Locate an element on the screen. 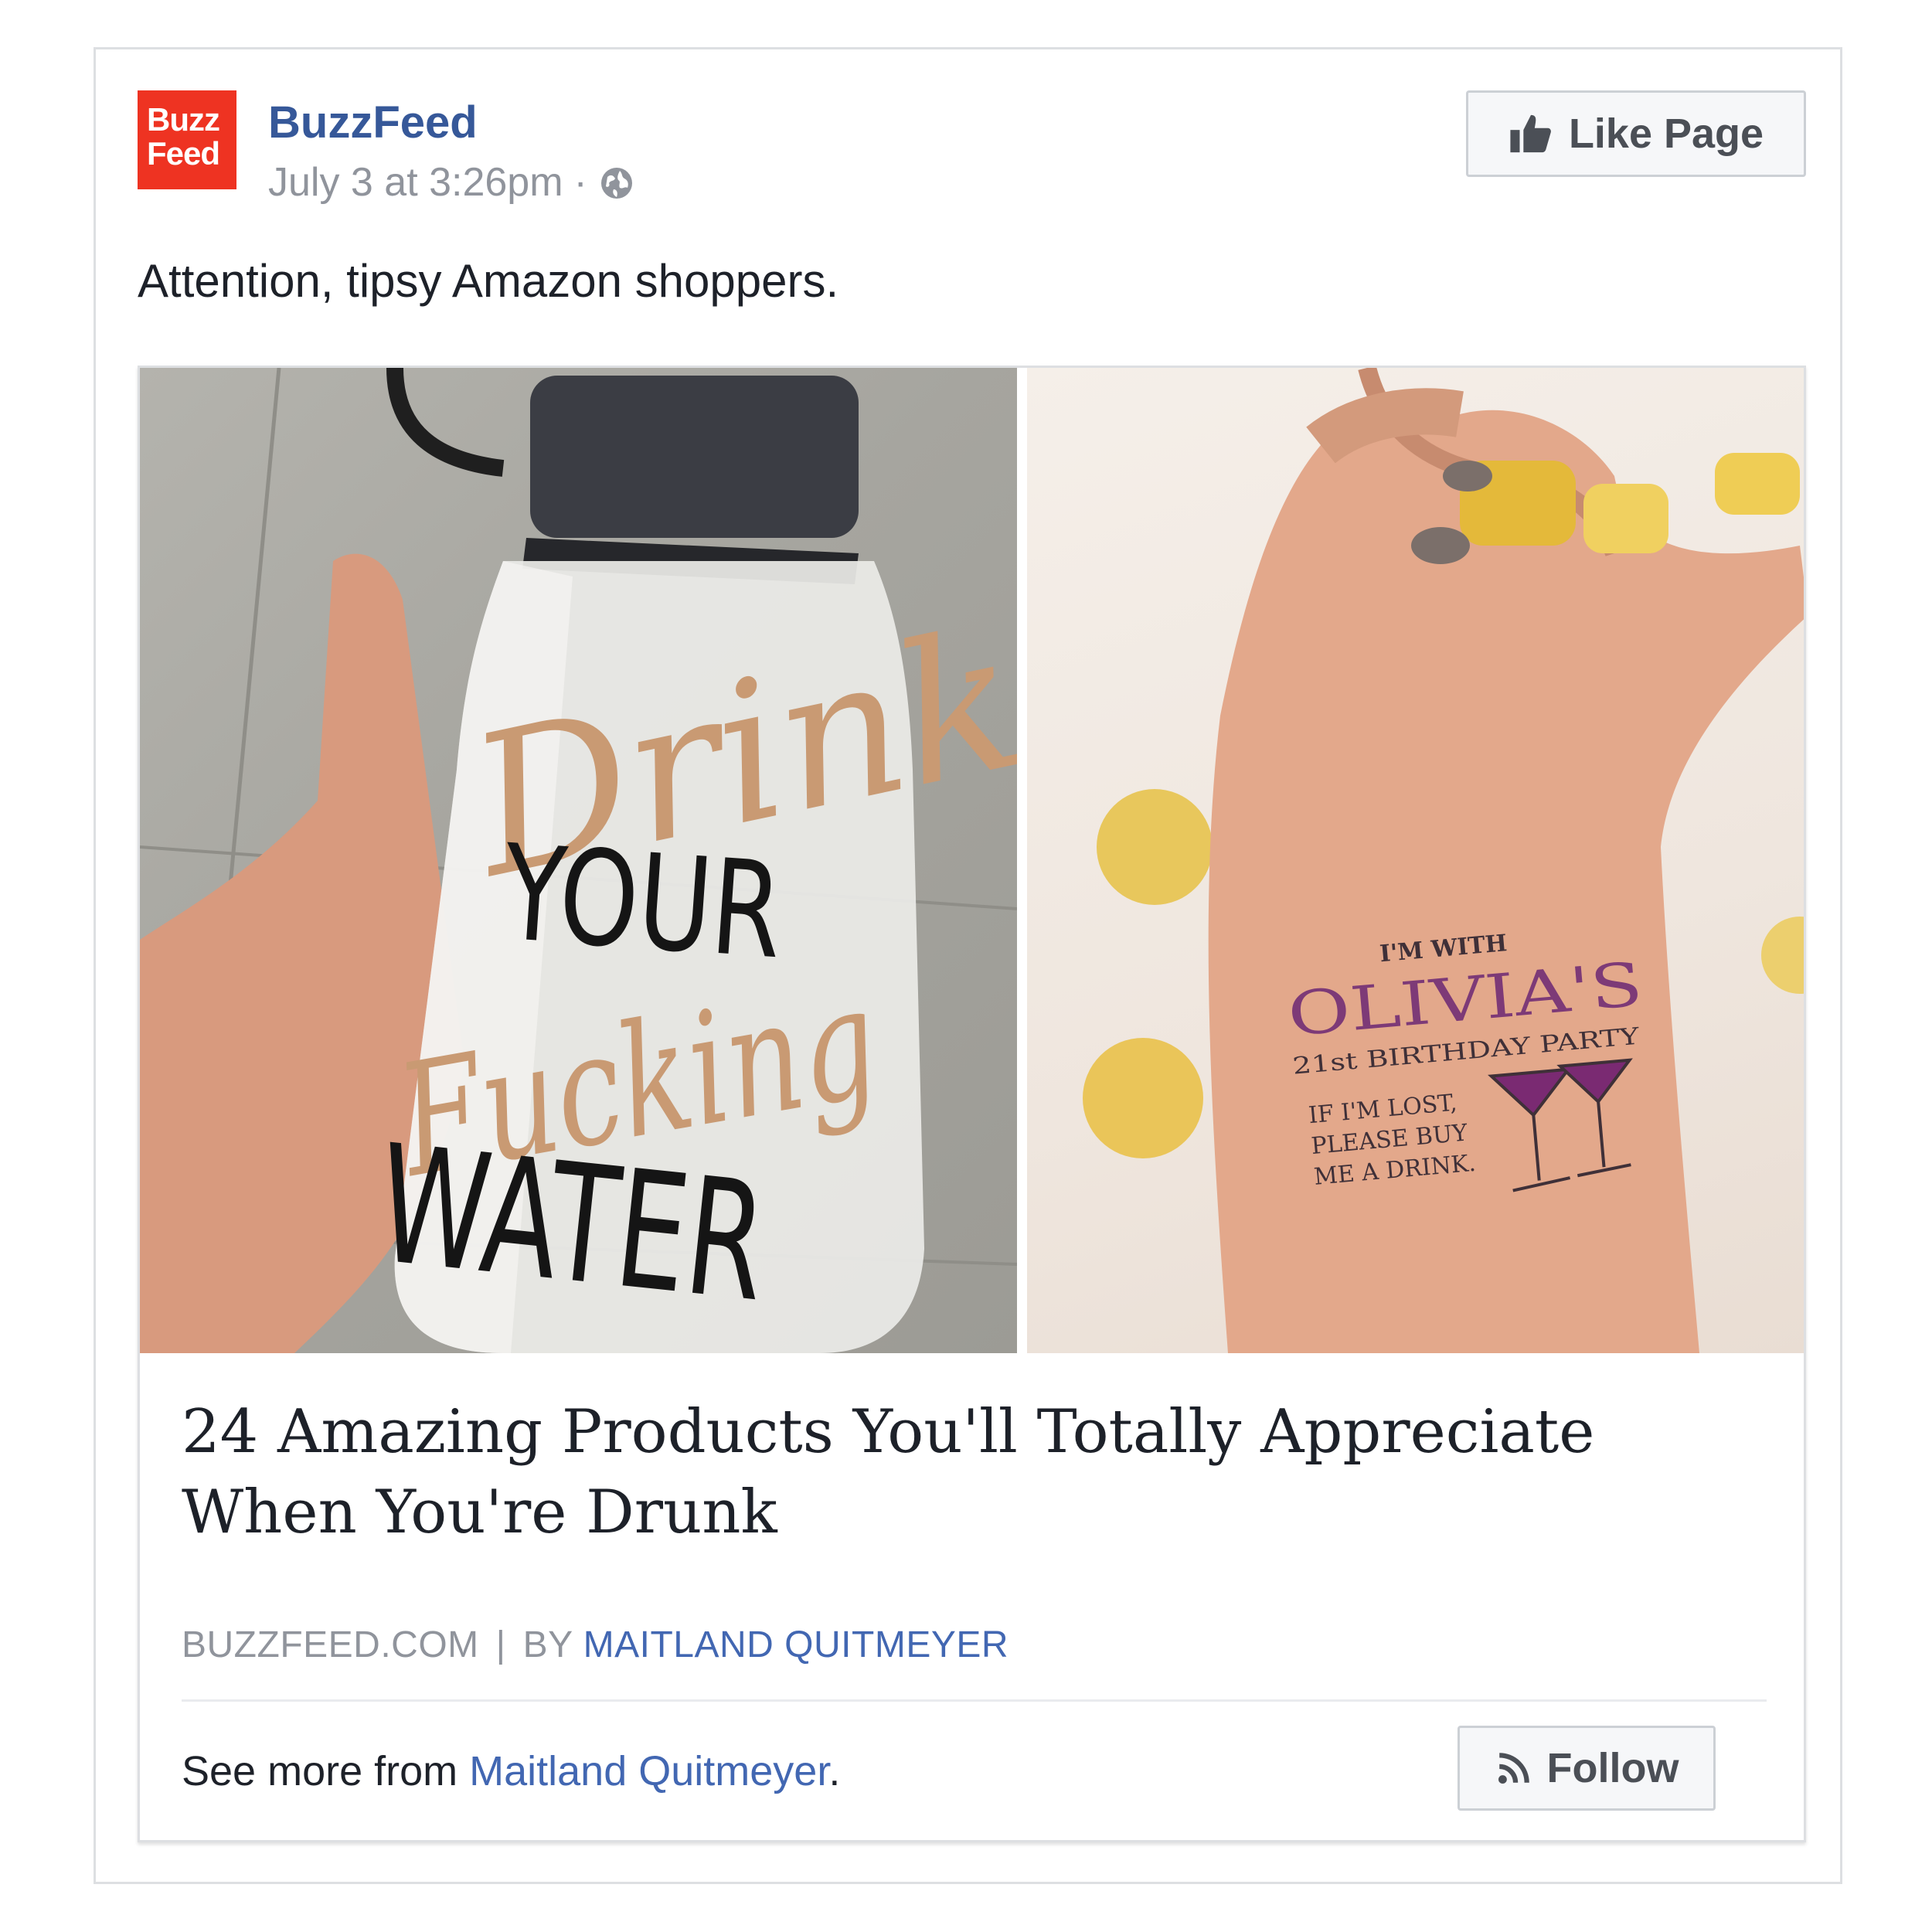 This screenshot has width=1932, height=1932. page-avatar: Buzz Feed is located at coordinates (187, 139).